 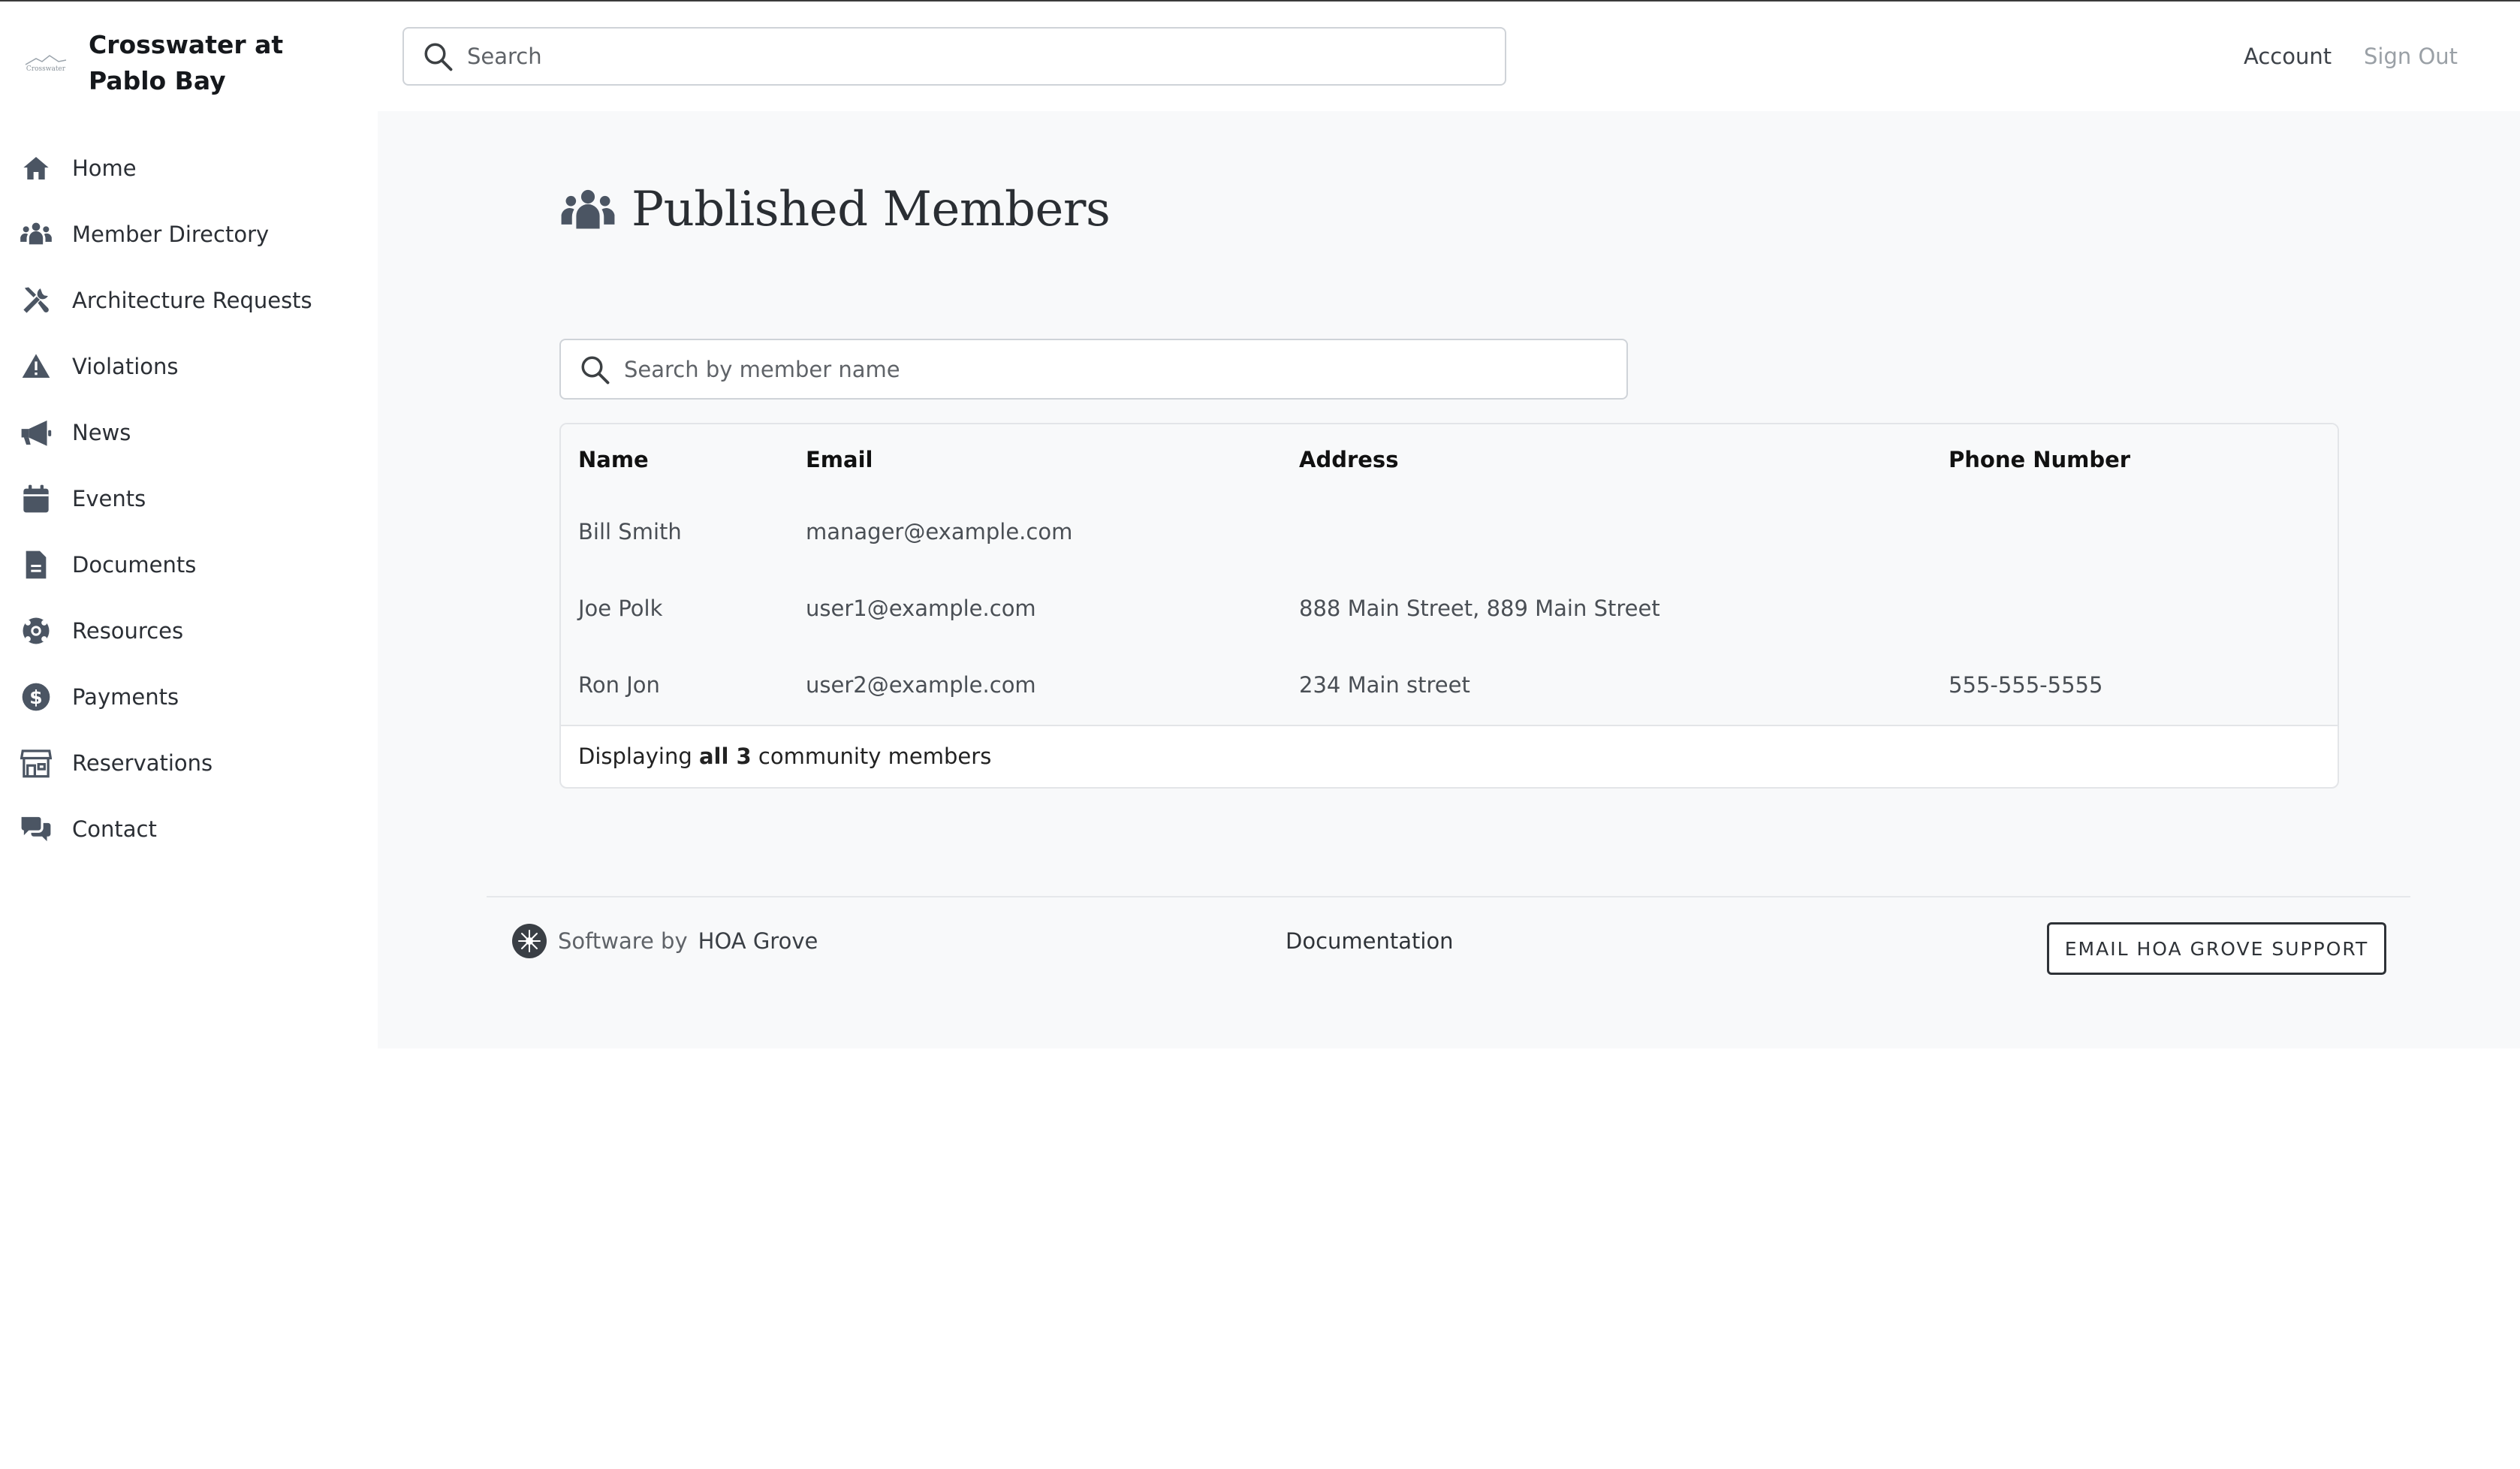 I want to click on member-count: all 3, so click(x=725, y=757).